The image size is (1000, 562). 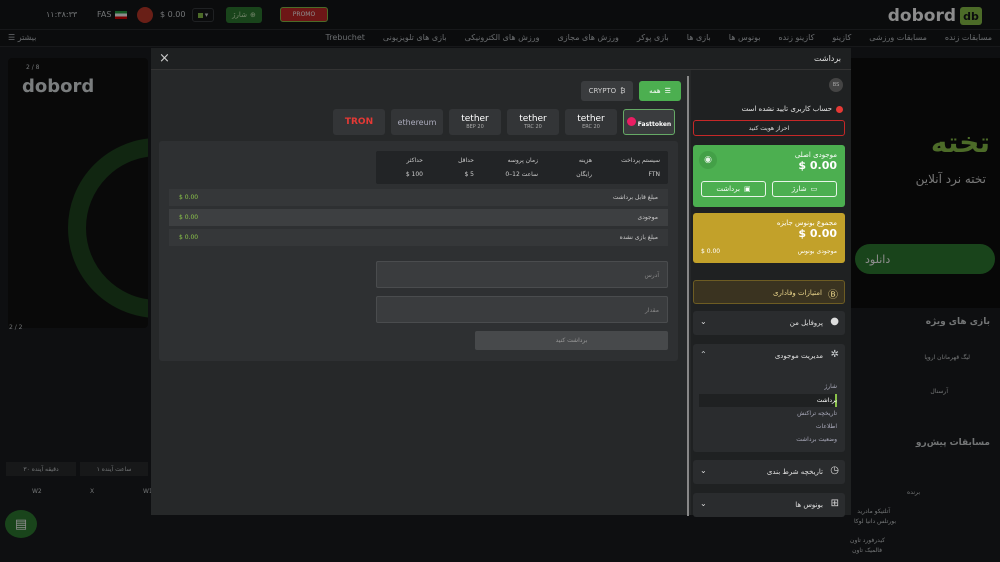 What do you see at coordinates (591, 127) in the screenshot?
I see `method-network: ERC 20` at bounding box center [591, 127].